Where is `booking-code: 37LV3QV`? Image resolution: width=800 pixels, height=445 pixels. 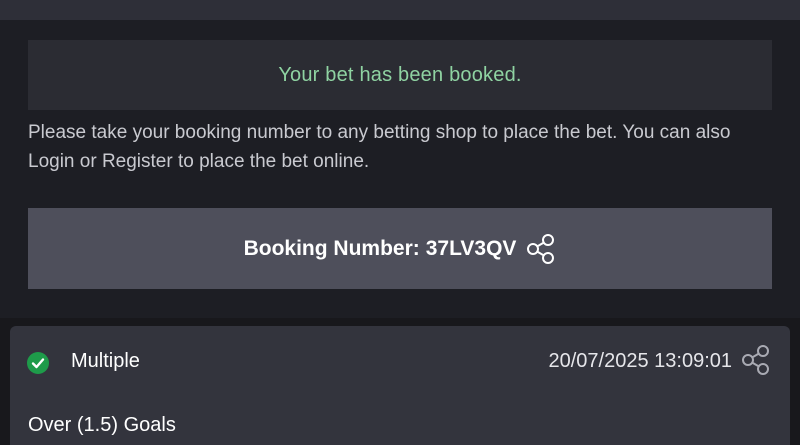
booking-code: 37LV3QV is located at coordinates (471, 248).